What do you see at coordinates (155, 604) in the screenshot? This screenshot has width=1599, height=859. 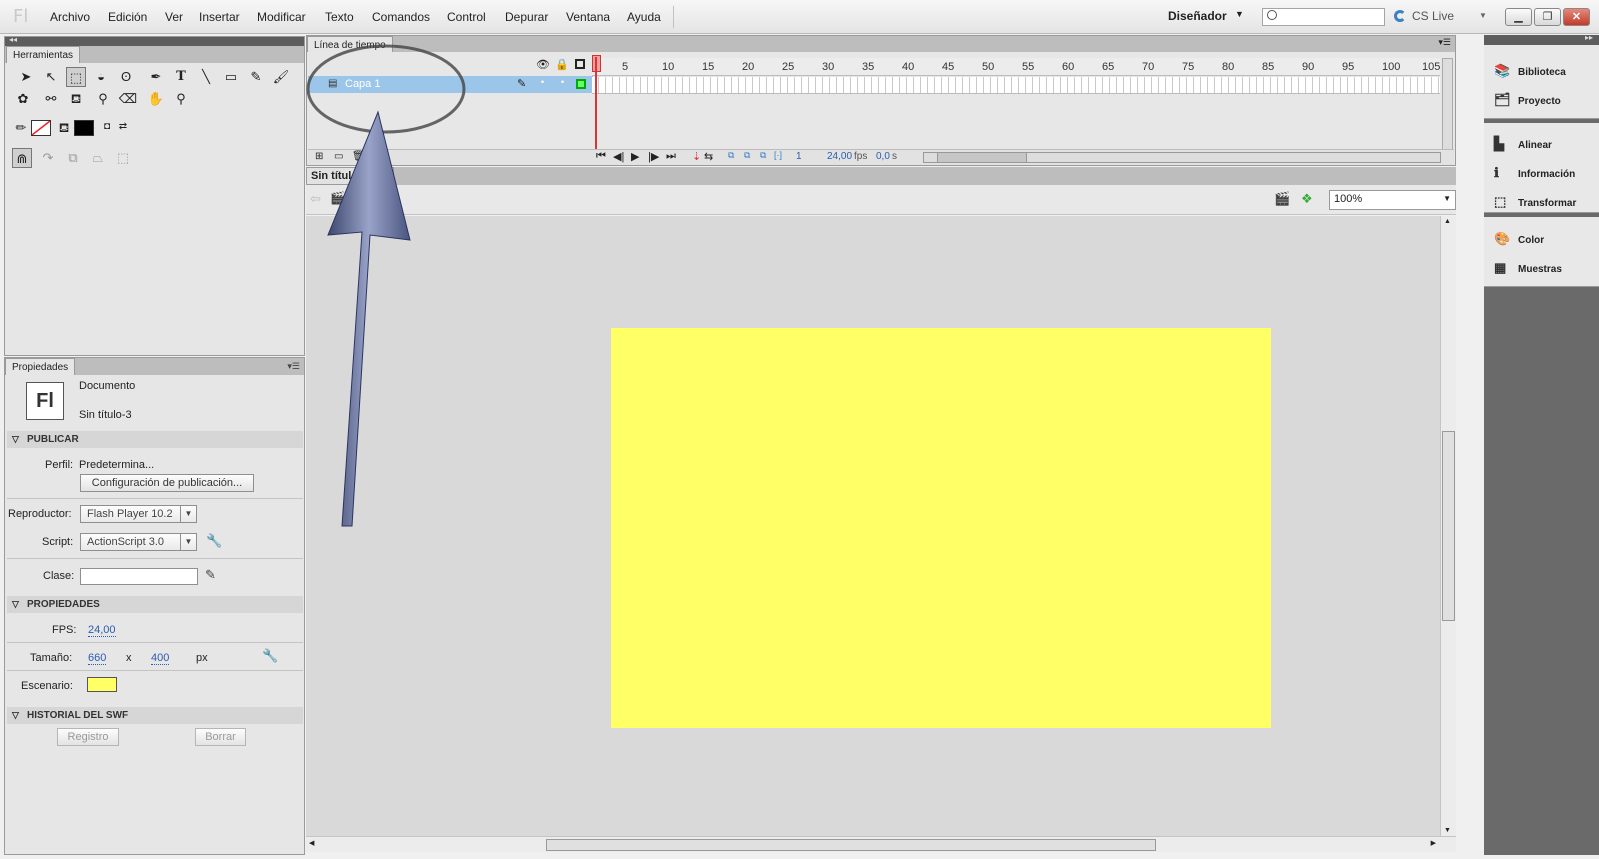 I see `properties-section-header: PROPIEDADES` at bounding box center [155, 604].